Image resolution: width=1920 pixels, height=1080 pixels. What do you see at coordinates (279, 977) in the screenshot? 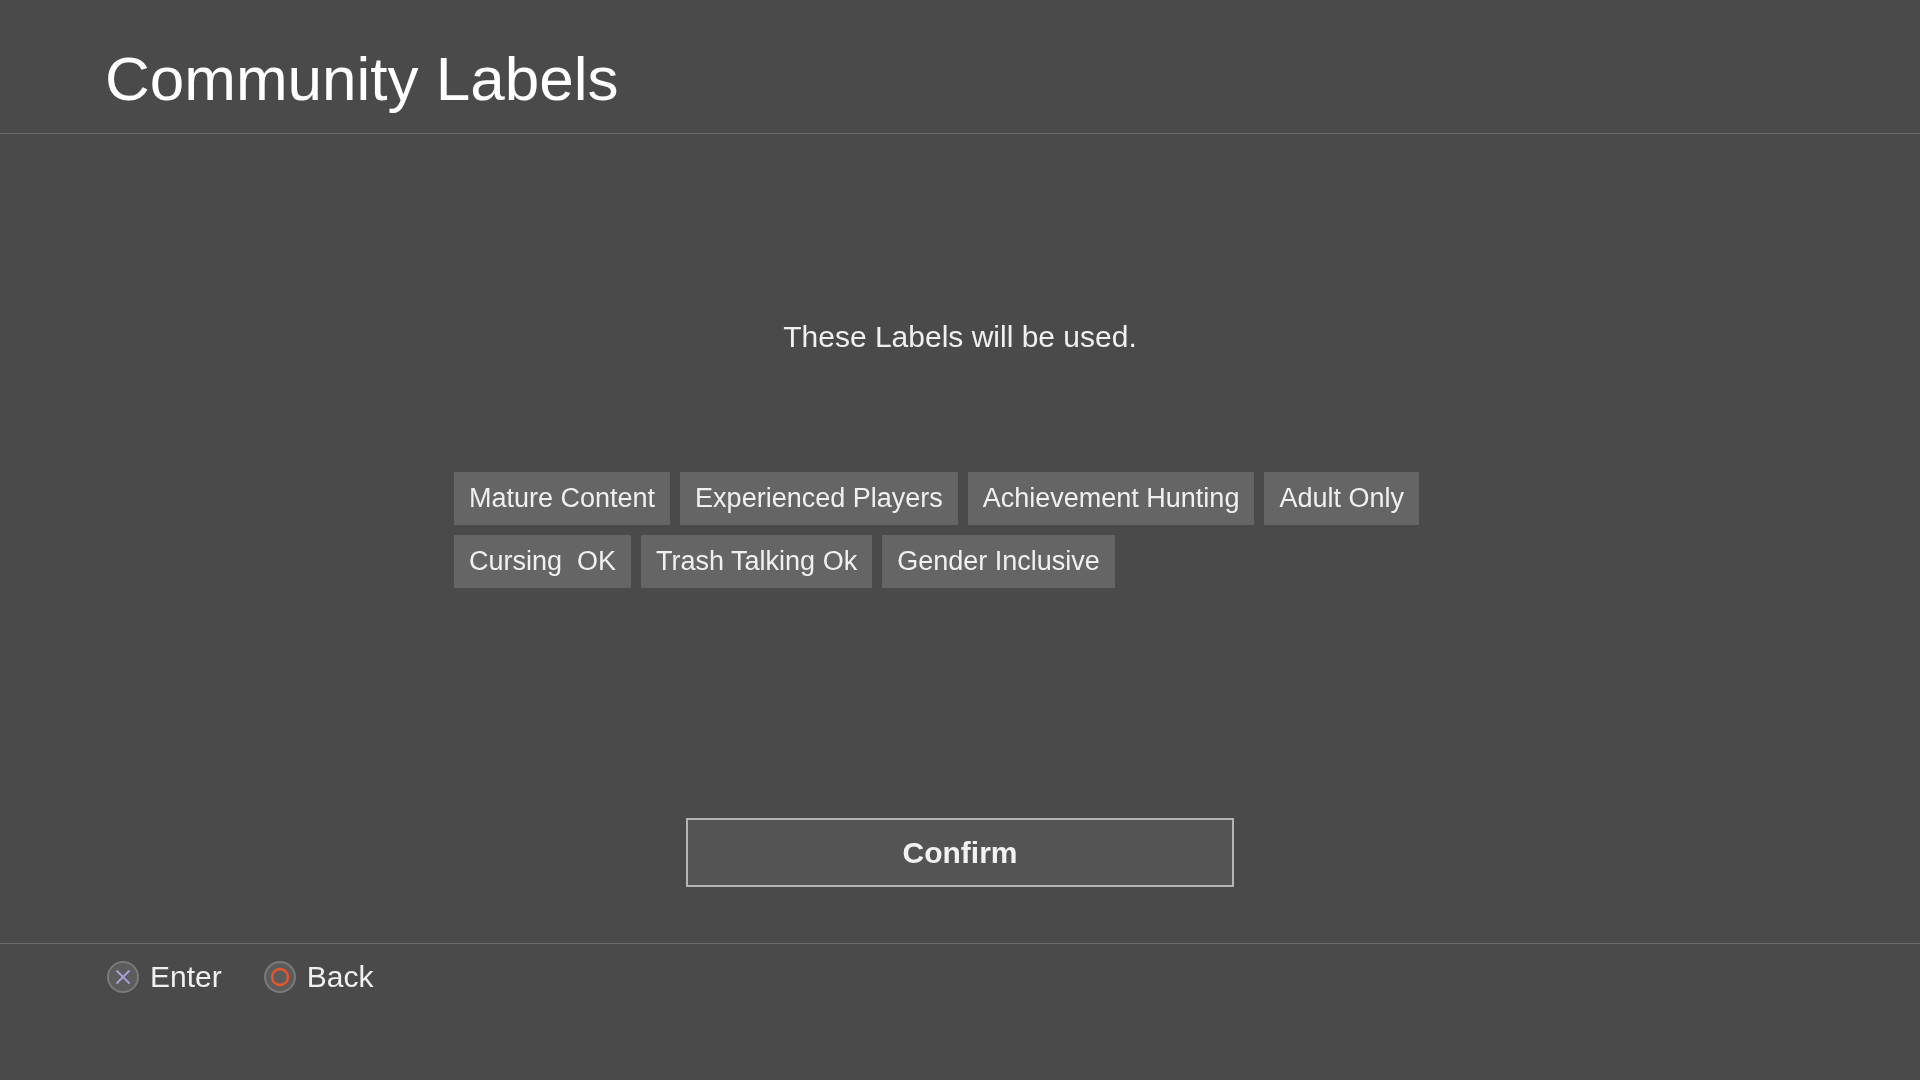
I see `circle-icon` at bounding box center [279, 977].